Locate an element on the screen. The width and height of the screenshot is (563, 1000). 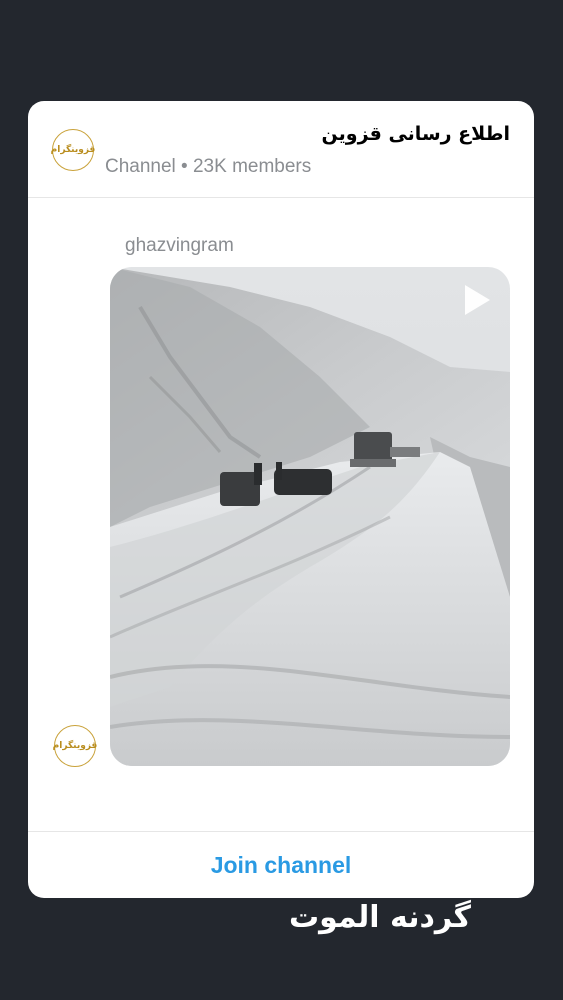
join-channel-button: Join channel is located at coordinates (281, 865).